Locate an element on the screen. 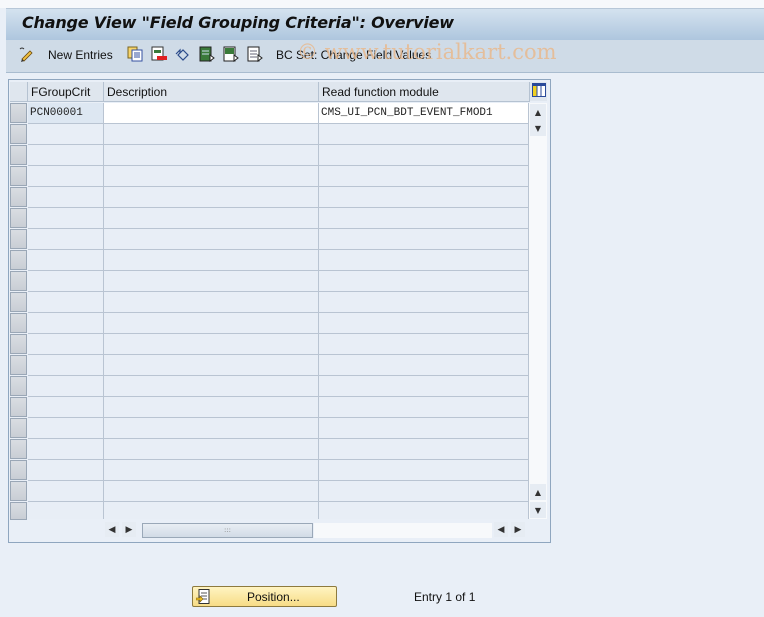 This screenshot has width=764, height=617. column-header-read-function-module: Read function module is located at coordinates (424, 92).